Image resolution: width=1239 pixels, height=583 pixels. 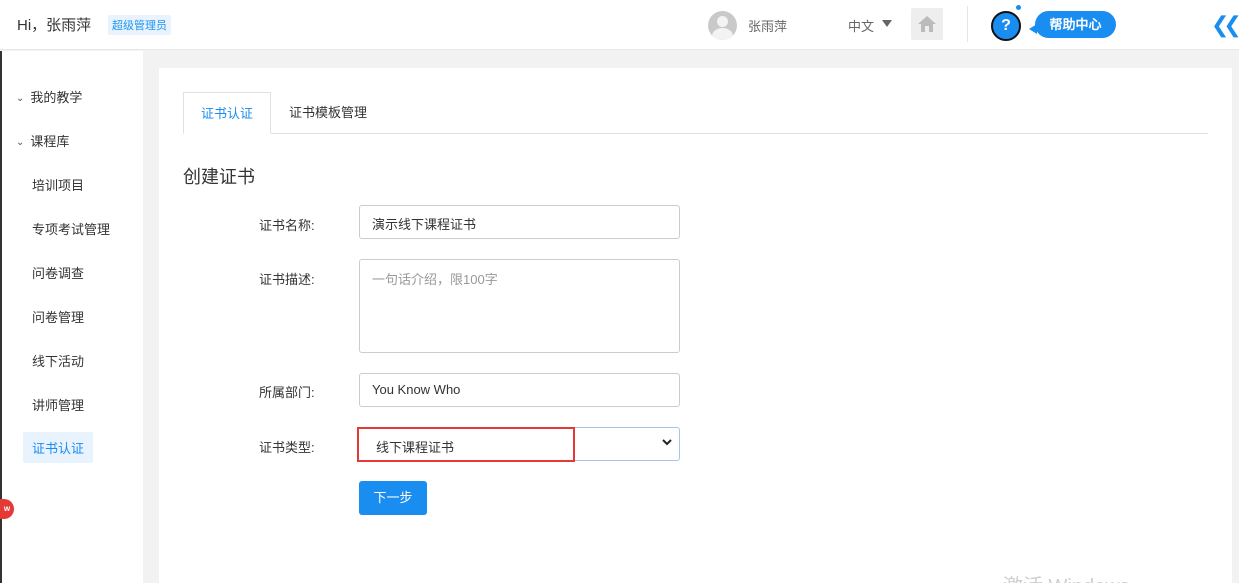 I want to click on sidebar-item-certificate: 证书认证, so click(x=58, y=447).